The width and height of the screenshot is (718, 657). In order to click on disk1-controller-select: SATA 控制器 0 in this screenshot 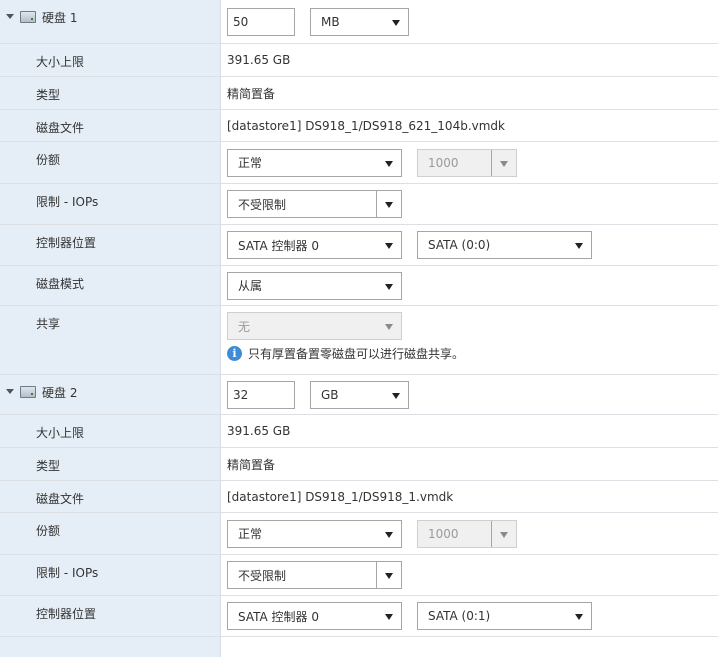, I will do `click(314, 245)`.